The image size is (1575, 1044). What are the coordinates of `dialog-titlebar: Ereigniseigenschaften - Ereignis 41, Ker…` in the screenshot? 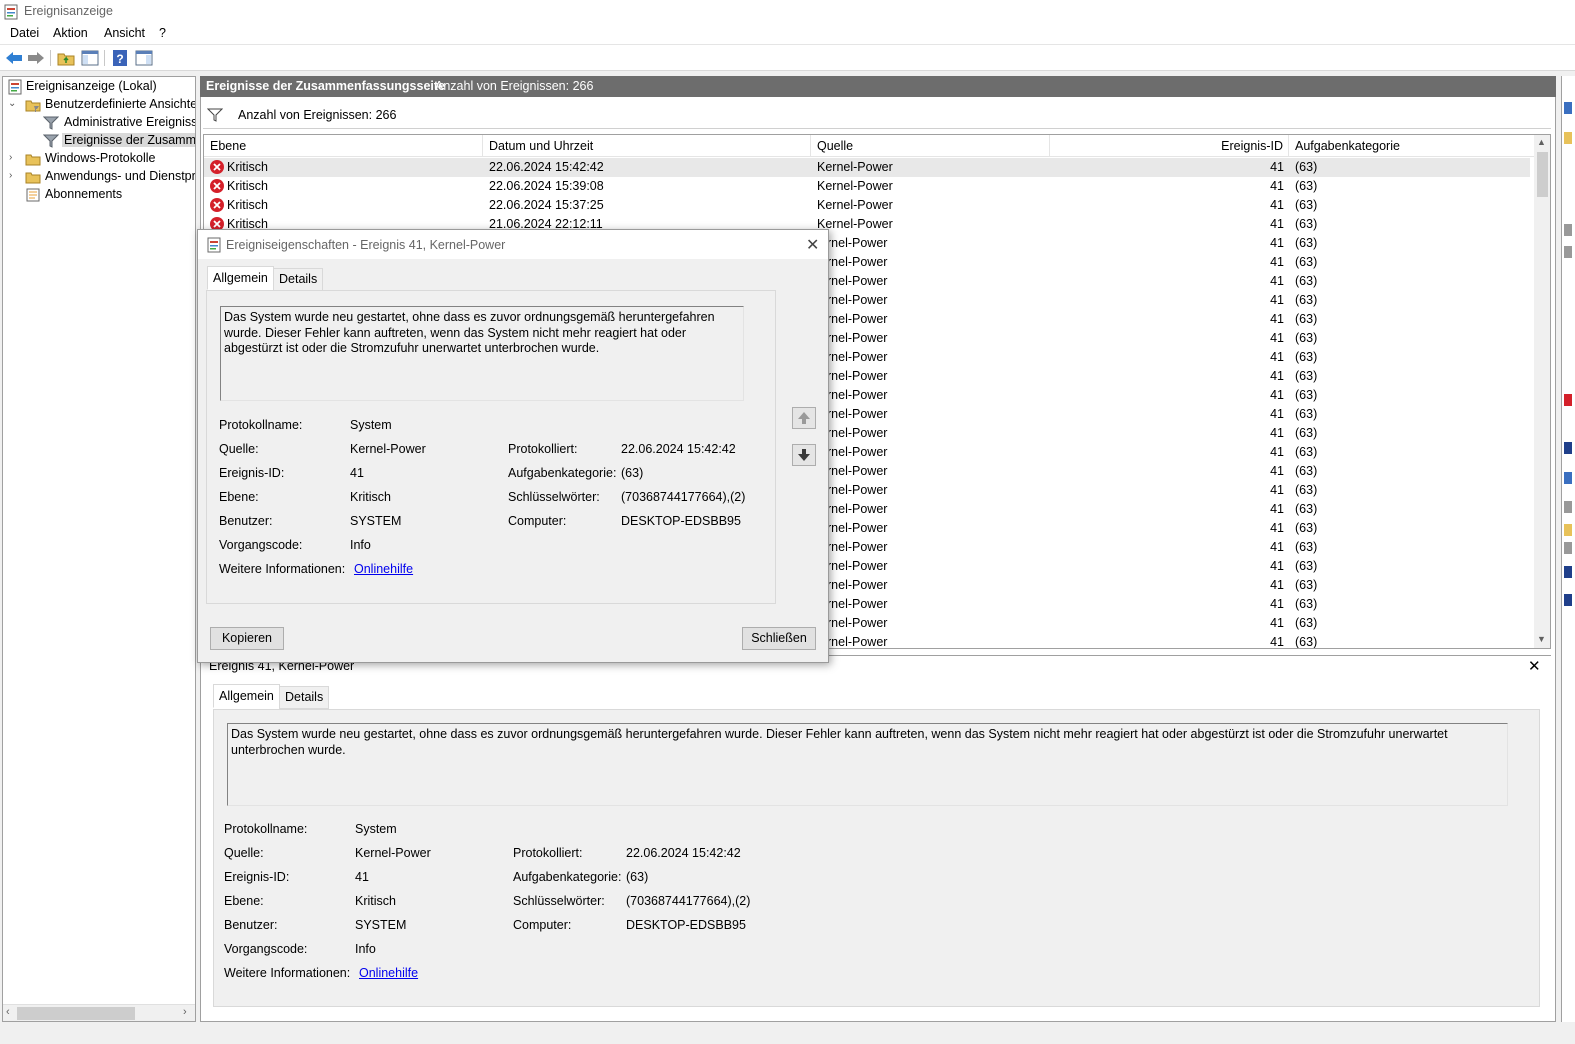 It's located at (513, 244).